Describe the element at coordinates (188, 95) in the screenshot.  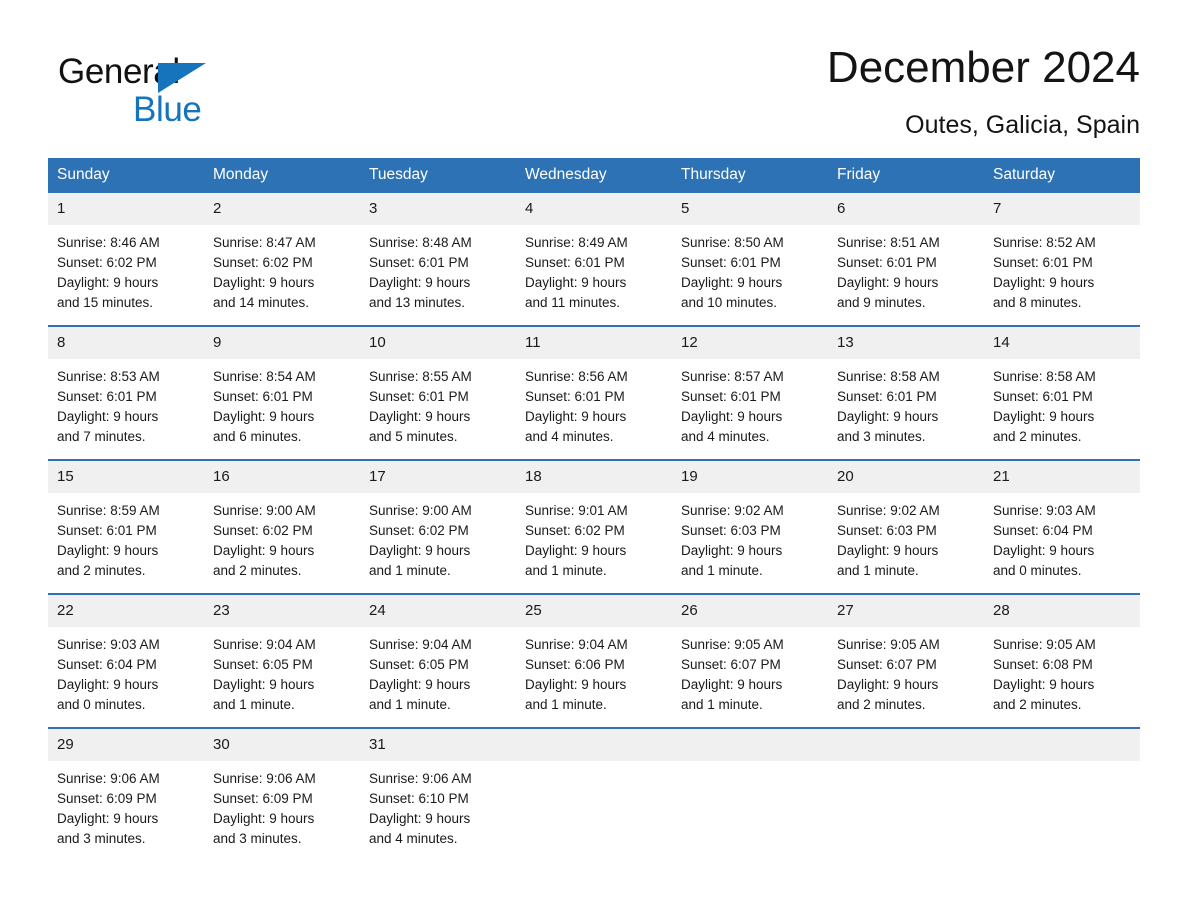
I see `general-blue-logo: General Blue` at that location.